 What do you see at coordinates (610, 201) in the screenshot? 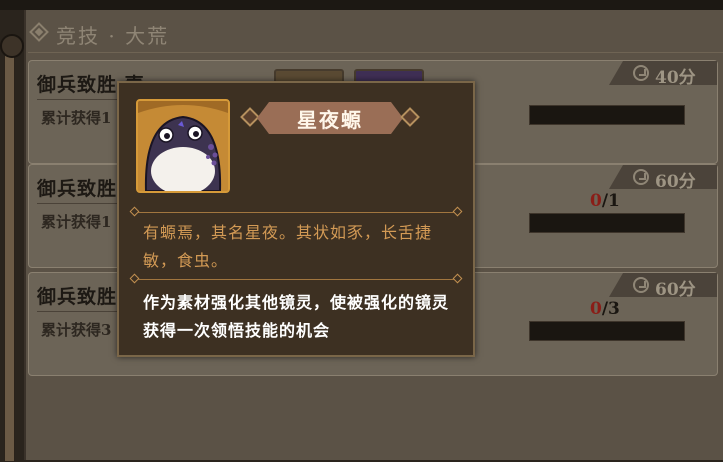
I see `progress-total: /1` at bounding box center [610, 201].